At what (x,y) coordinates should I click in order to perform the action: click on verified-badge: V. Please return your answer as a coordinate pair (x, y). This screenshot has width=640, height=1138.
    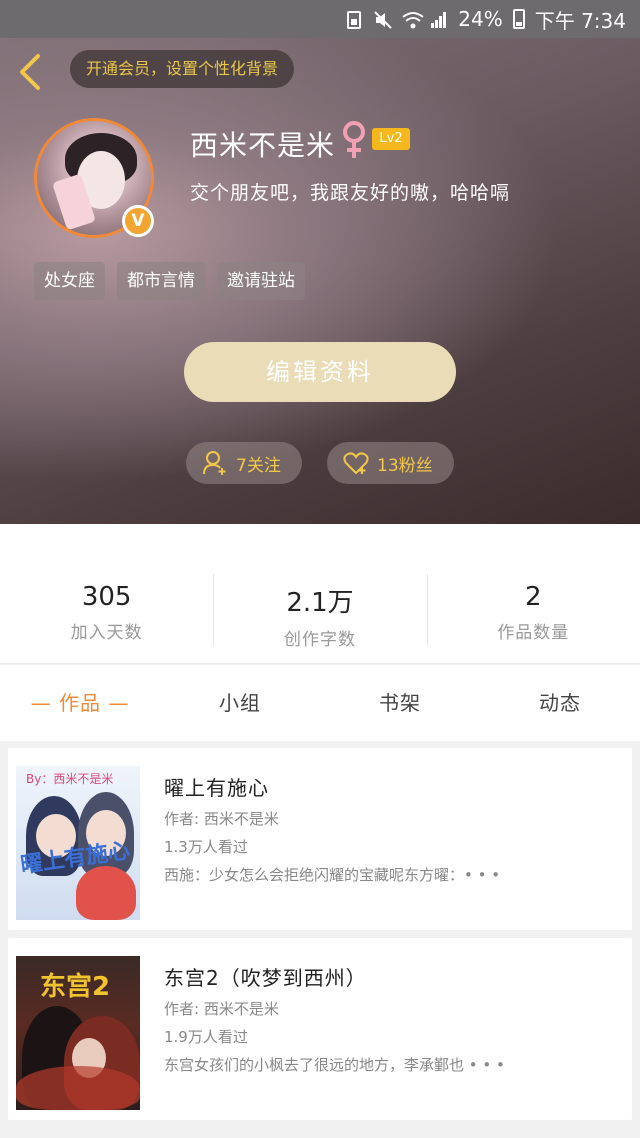
    Looking at the image, I should click on (138, 221).